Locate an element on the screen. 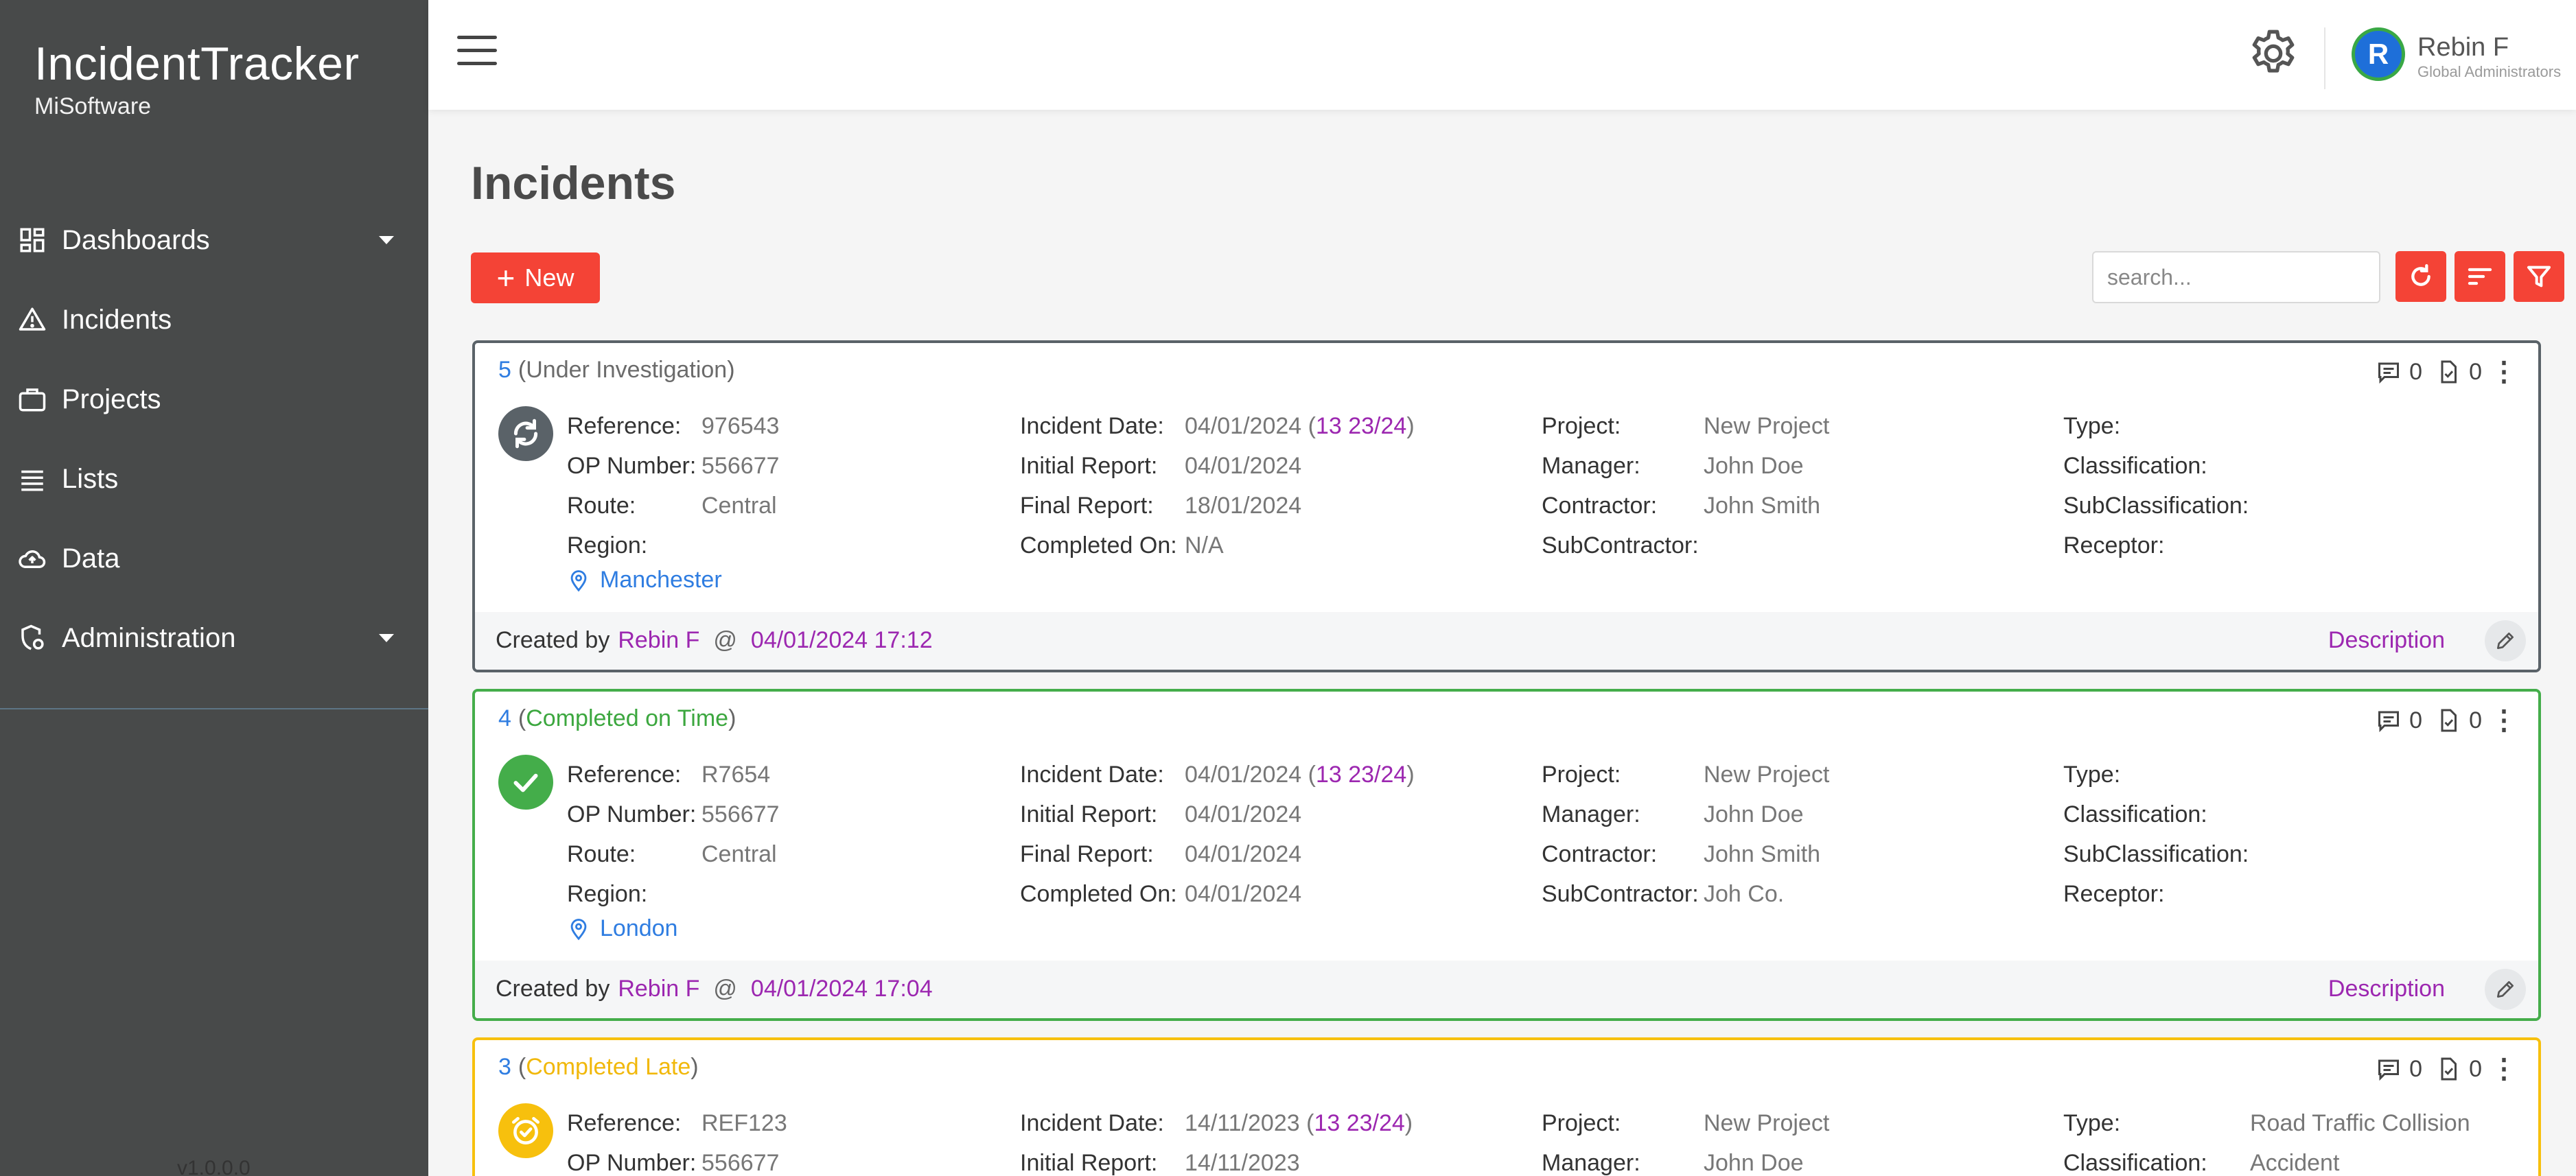  created-at: 04/01/2024 17:04 is located at coordinates (841, 989).